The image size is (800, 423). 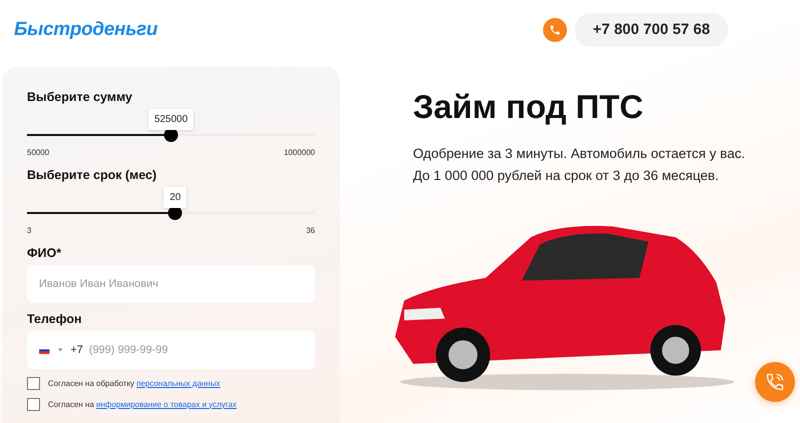 I want to click on description-text: Одобрение за 3 минуты. Автомобиль остается у вас., so click(x=579, y=153).